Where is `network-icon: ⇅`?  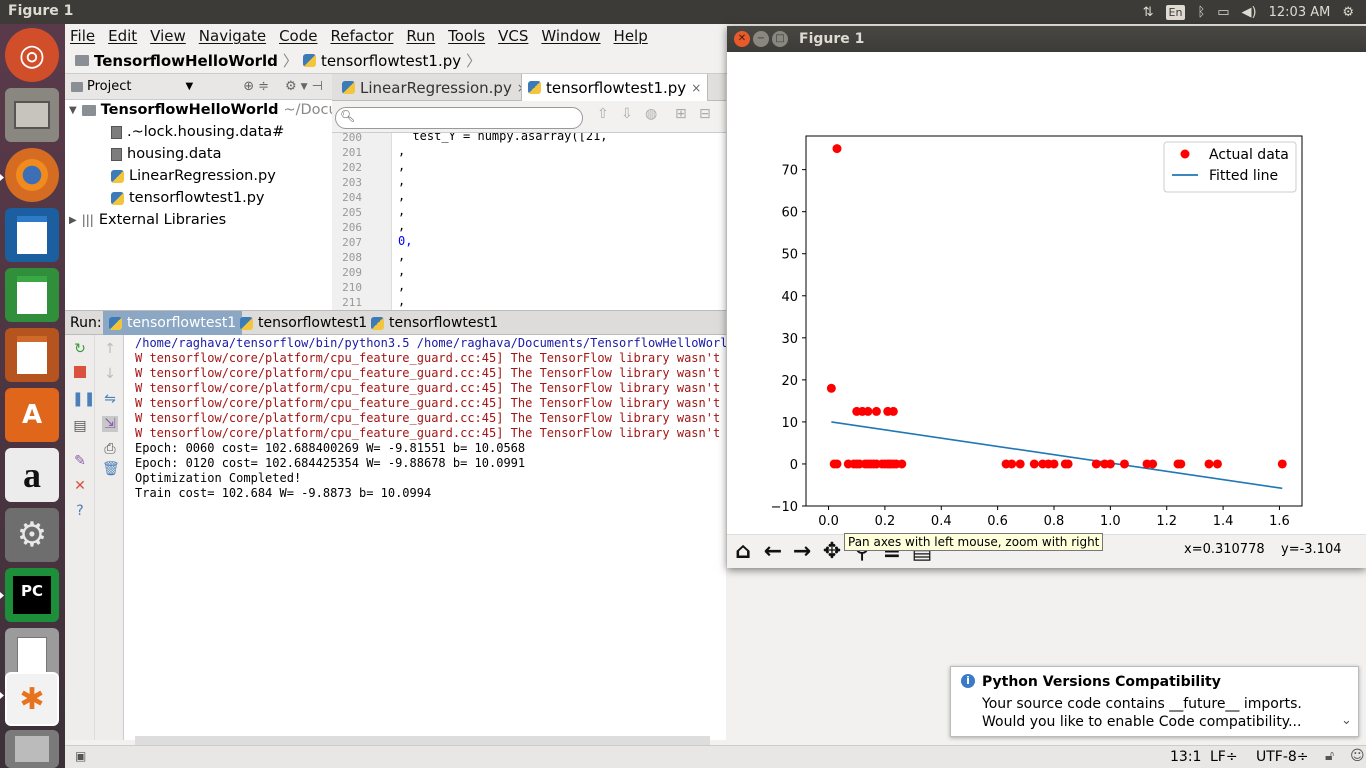 network-icon: ⇅ is located at coordinates (1148, 12).